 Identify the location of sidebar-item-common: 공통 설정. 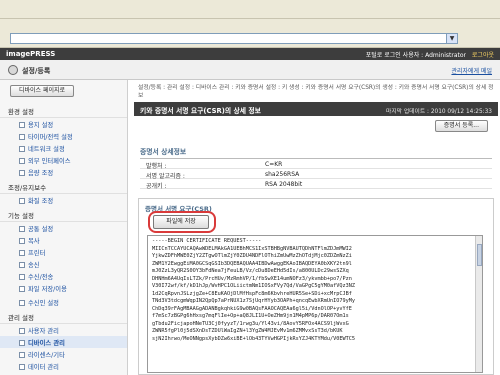
(63, 228).